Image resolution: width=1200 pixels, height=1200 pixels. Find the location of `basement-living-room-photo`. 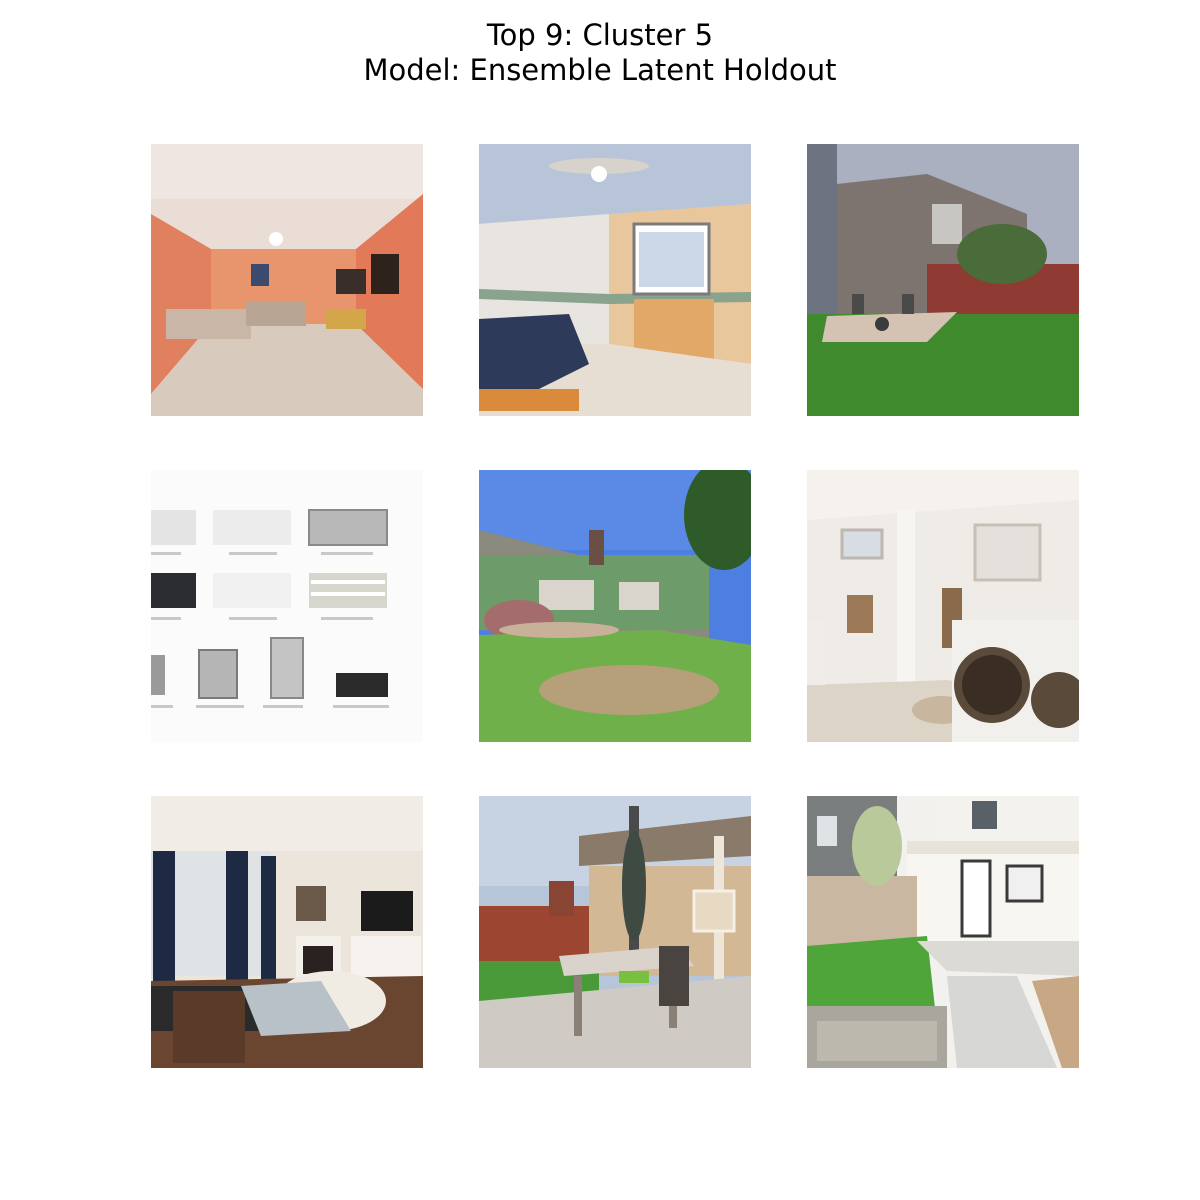

basement-living-room-photo is located at coordinates (287, 280).